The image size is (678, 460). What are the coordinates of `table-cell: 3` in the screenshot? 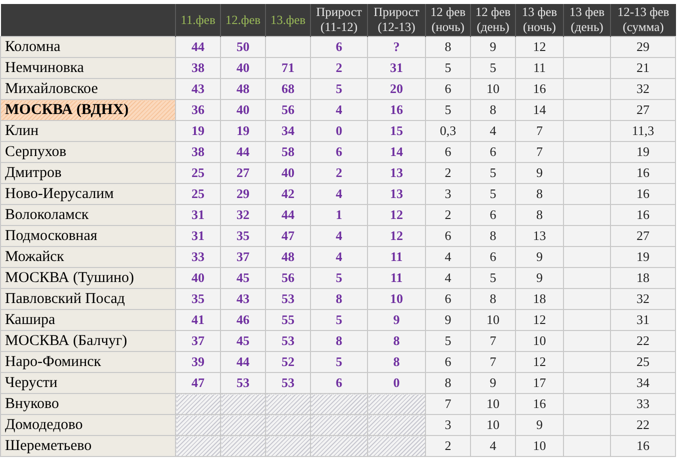 It's located at (448, 425).